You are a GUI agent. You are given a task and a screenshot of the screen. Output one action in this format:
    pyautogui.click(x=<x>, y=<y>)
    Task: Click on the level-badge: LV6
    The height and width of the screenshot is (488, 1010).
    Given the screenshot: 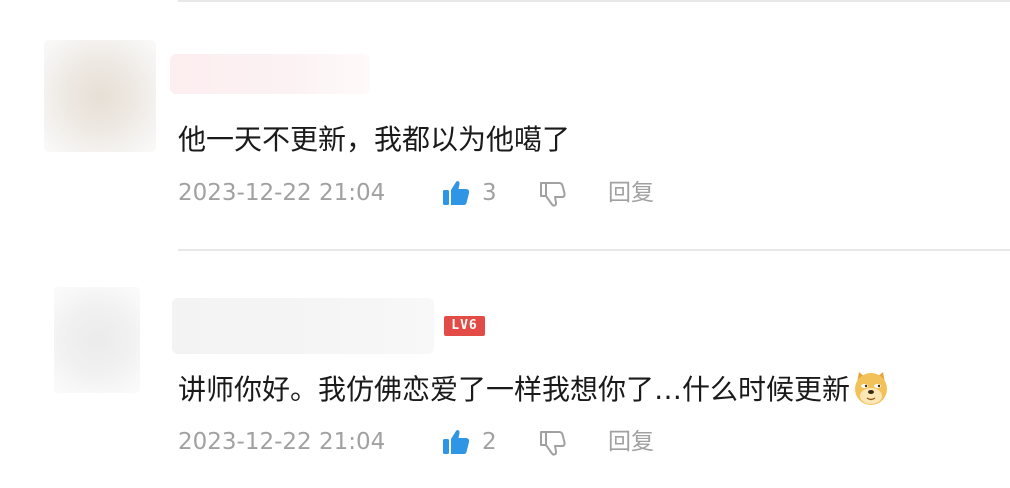 What is the action you would take?
    pyautogui.click(x=464, y=326)
    